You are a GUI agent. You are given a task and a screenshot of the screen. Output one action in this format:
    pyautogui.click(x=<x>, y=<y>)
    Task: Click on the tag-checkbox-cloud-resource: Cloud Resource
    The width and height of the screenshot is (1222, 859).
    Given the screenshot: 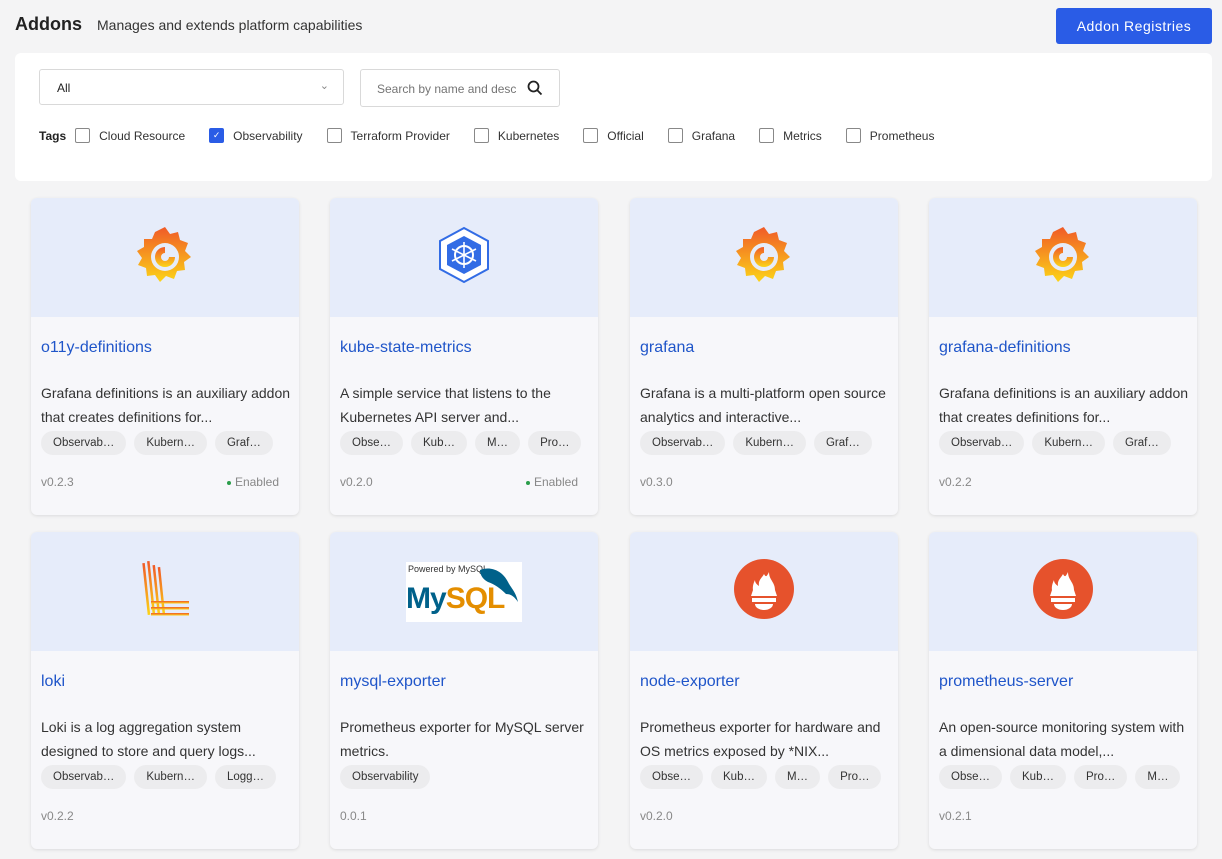 What is the action you would take?
    pyautogui.click(x=130, y=135)
    